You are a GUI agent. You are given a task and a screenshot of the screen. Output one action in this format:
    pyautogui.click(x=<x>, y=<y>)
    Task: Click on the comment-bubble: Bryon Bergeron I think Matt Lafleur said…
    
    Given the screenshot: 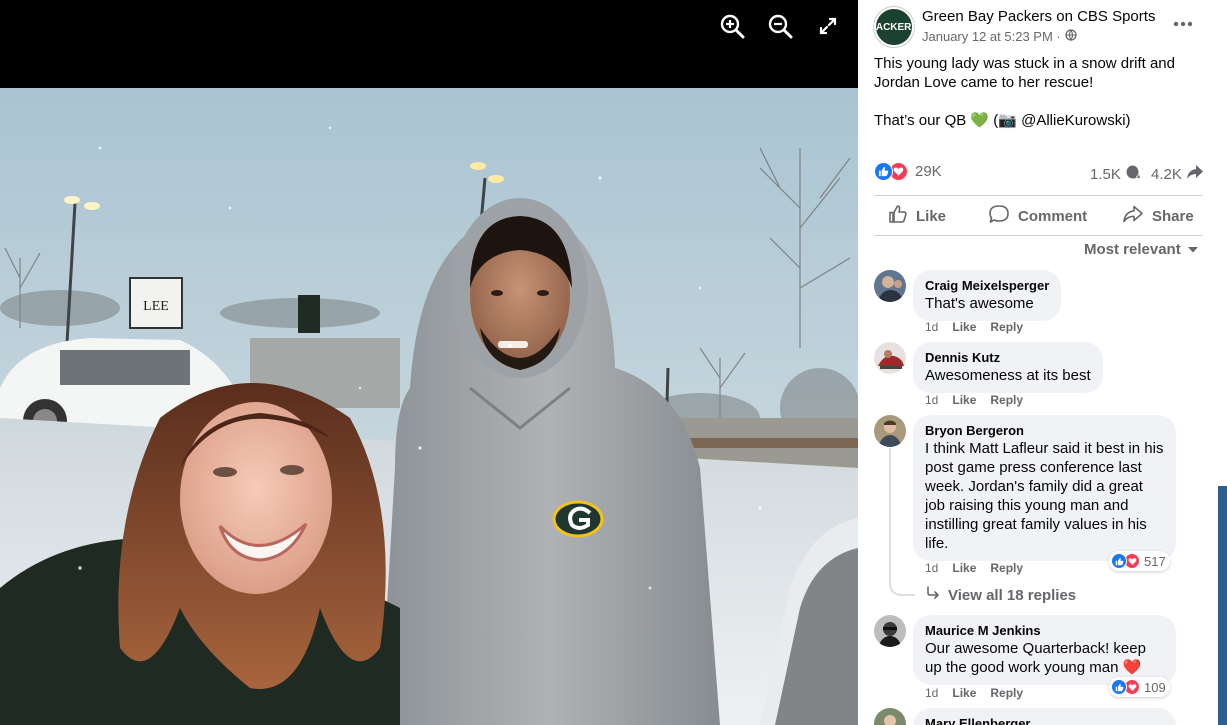 What is the action you would take?
    pyautogui.click(x=1044, y=488)
    